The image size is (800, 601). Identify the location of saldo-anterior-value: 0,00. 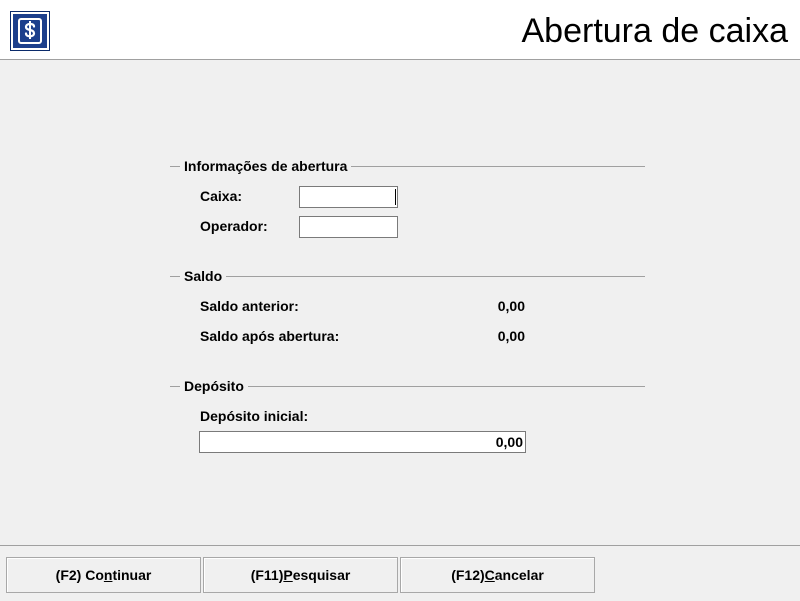
(511, 306).